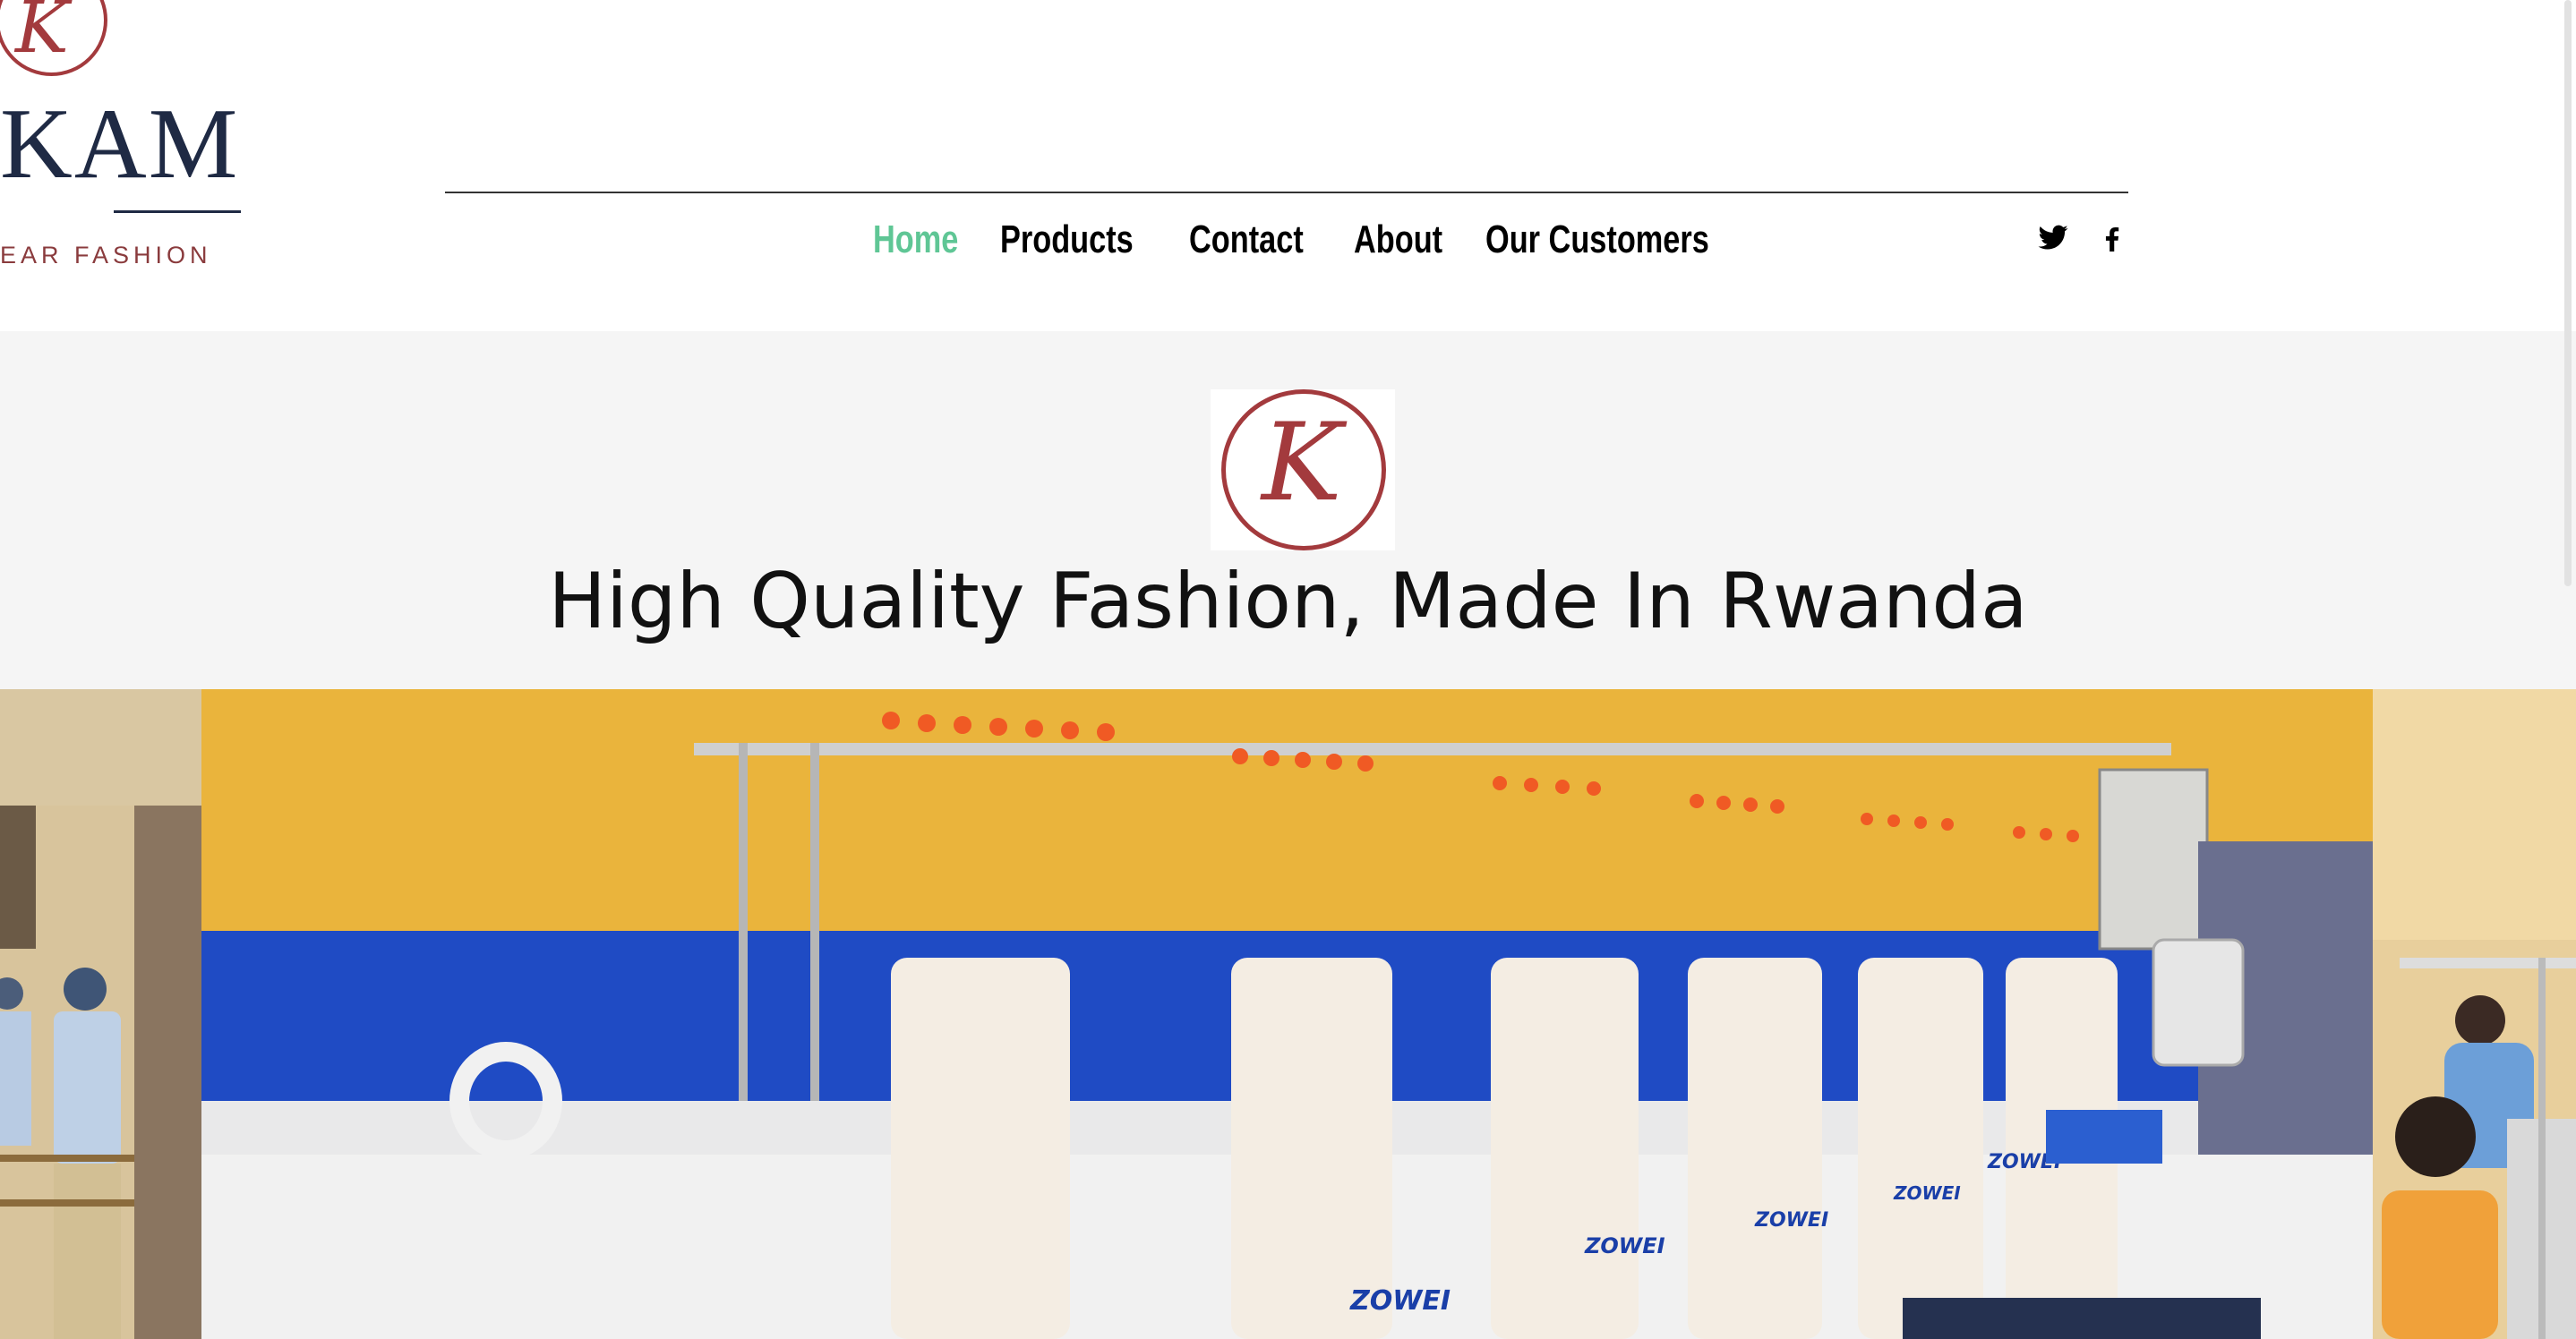 This screenshot has width=2576, height=1339. I want to click on workers-photo, so click(100, 1014).